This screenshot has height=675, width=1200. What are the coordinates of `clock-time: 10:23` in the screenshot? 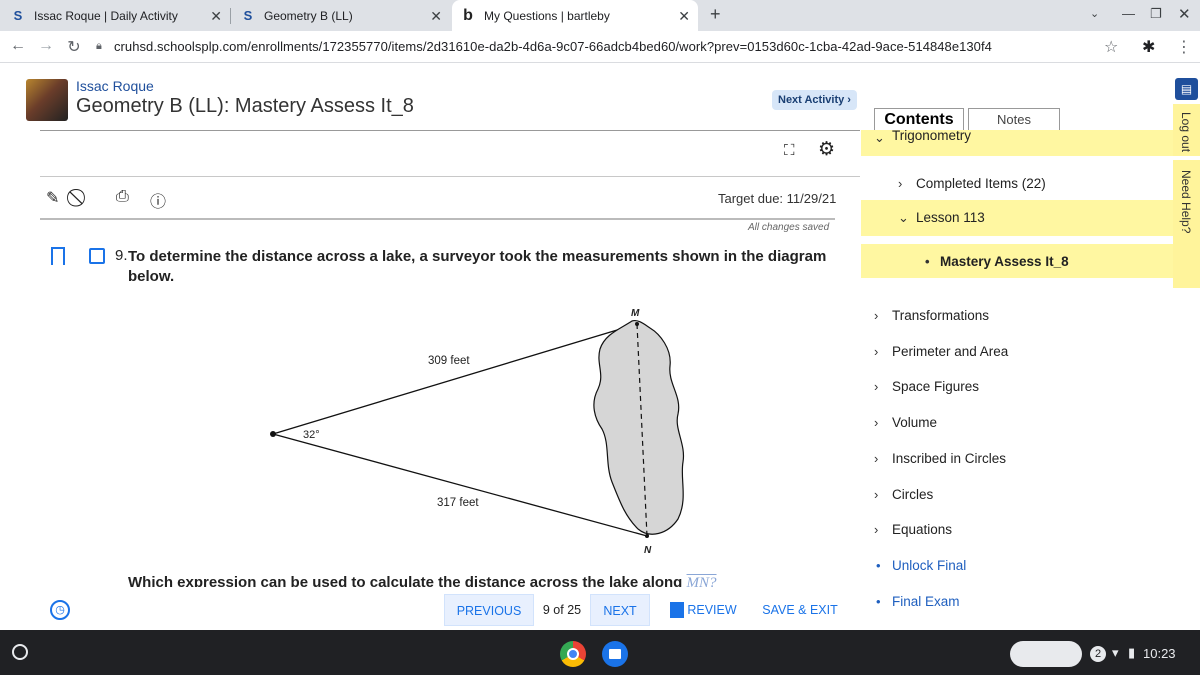 It's located at (1159, 653).